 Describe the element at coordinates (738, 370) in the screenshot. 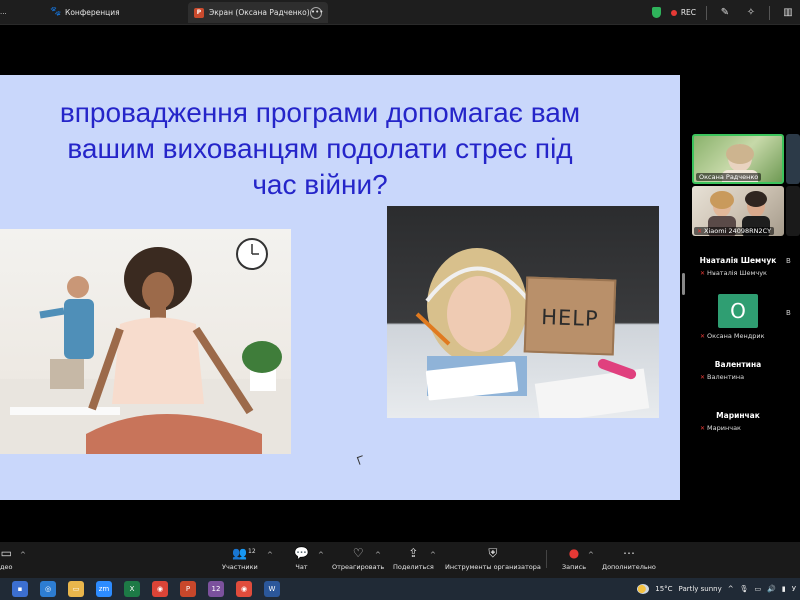

I see `participant-valentina: Валентина ✕ Валентина` at that location.